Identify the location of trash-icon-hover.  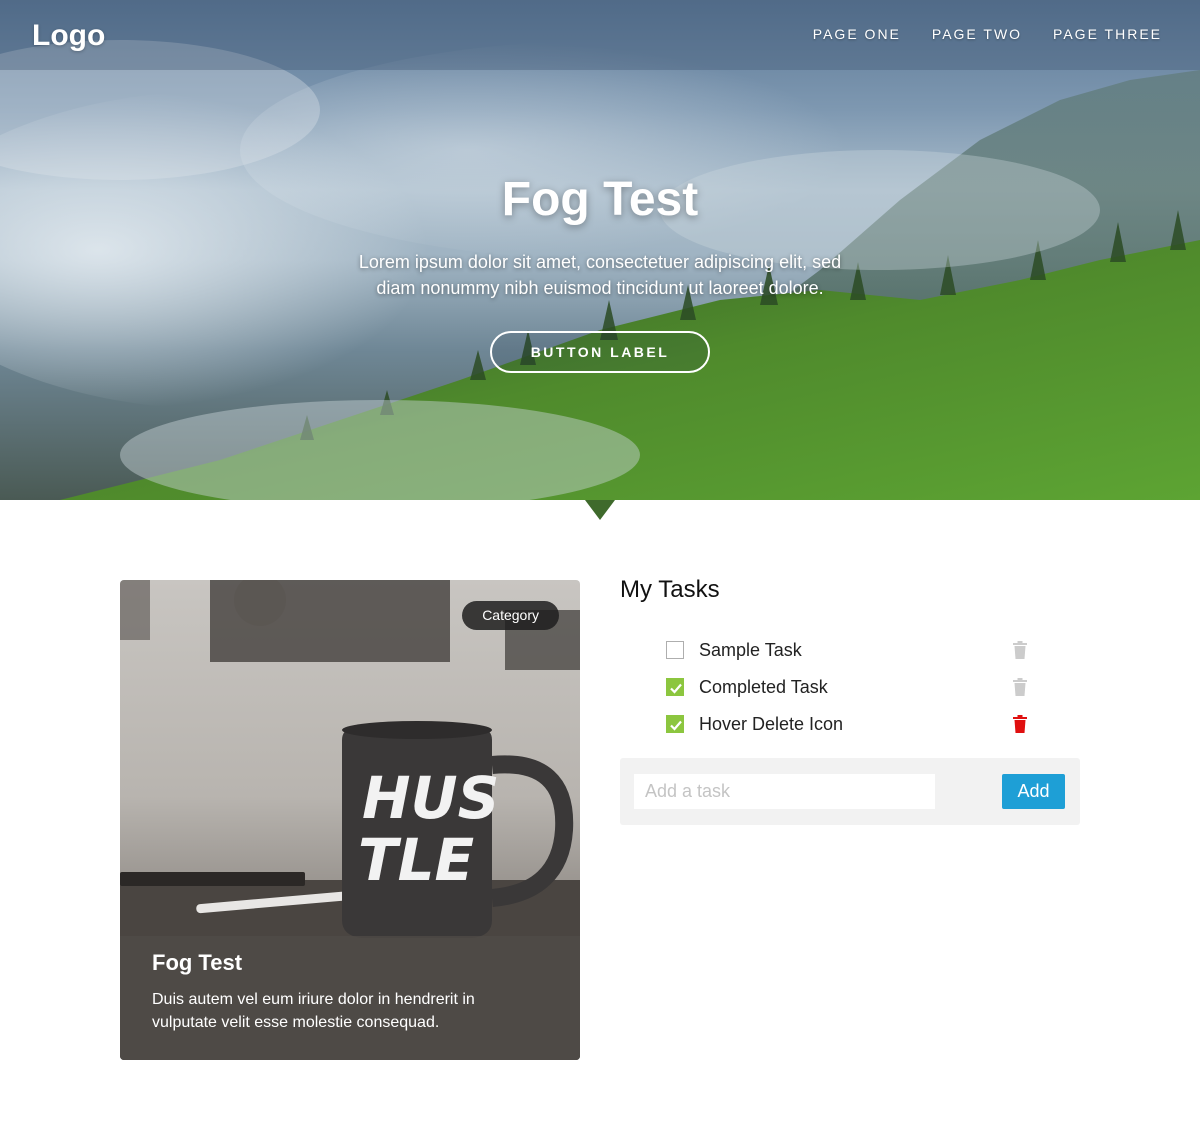
(1020, 724).